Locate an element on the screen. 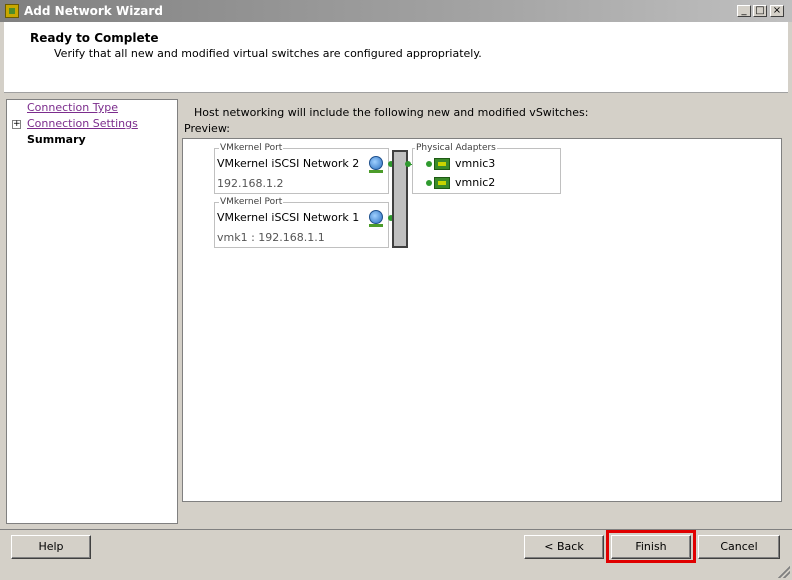 The height and width of the screenshot is (580, 792). sidebar-item-summary: Summary is located at coordinates (56, 139).